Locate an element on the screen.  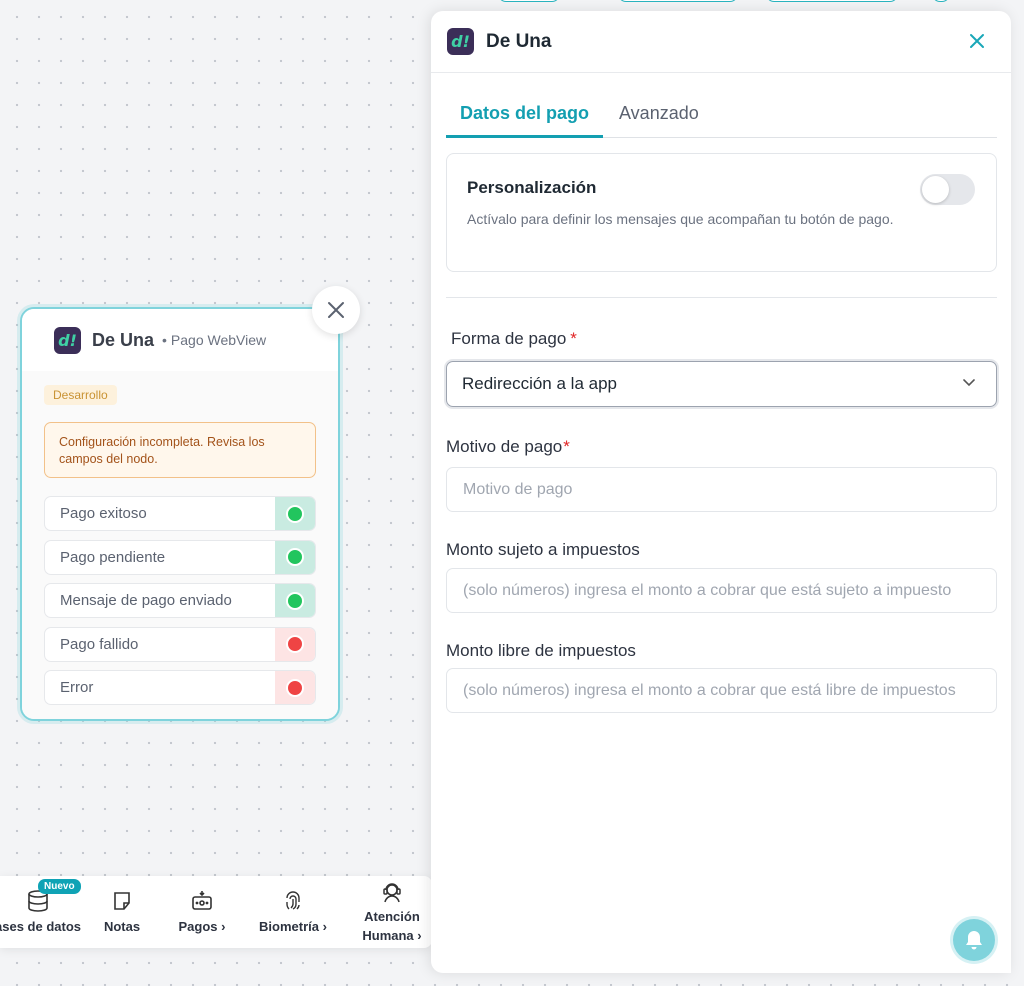
agent-icon is located at coordinates (392, 893).